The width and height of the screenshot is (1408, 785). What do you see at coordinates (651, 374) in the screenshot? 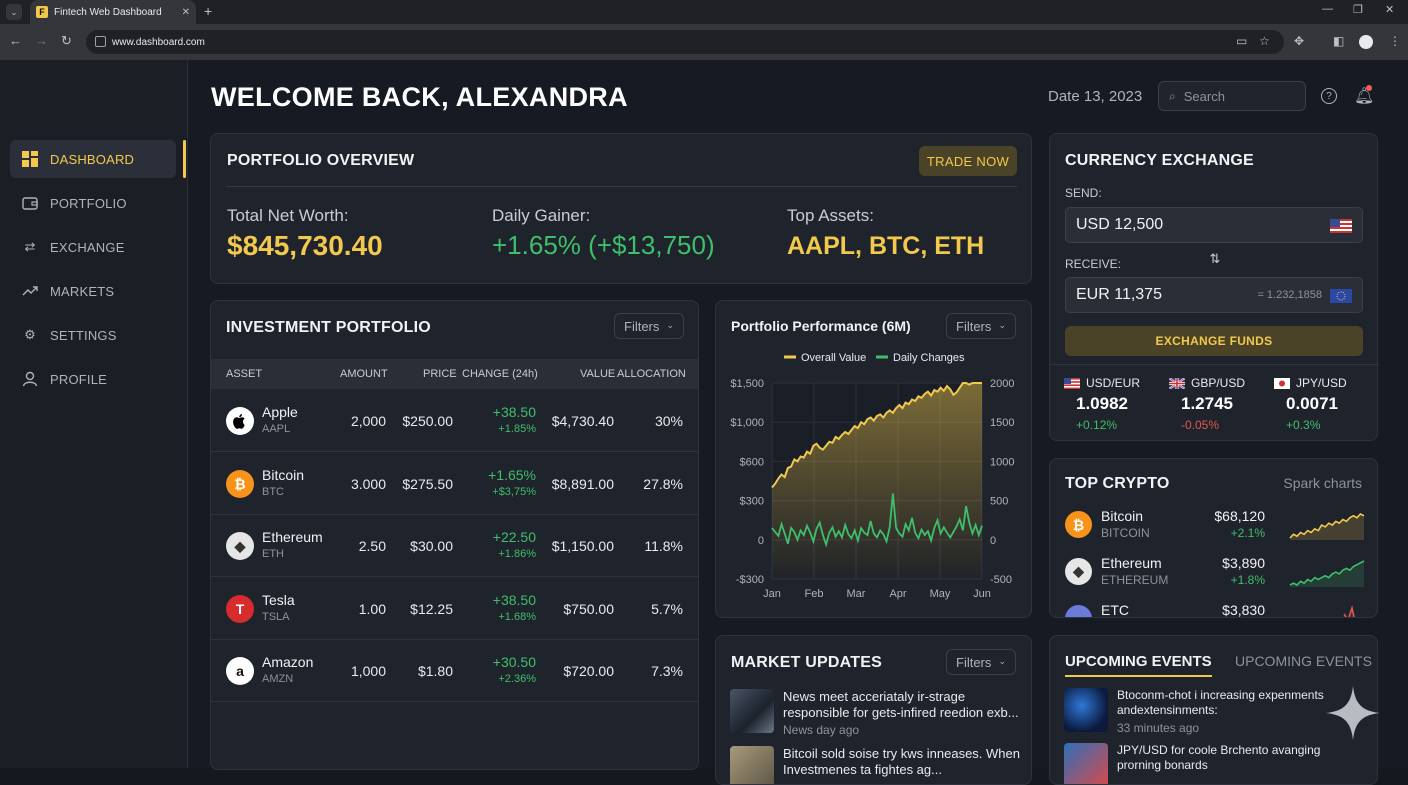
I see `col-allocation: ALLOCATION` at bounding box center [651, 374].